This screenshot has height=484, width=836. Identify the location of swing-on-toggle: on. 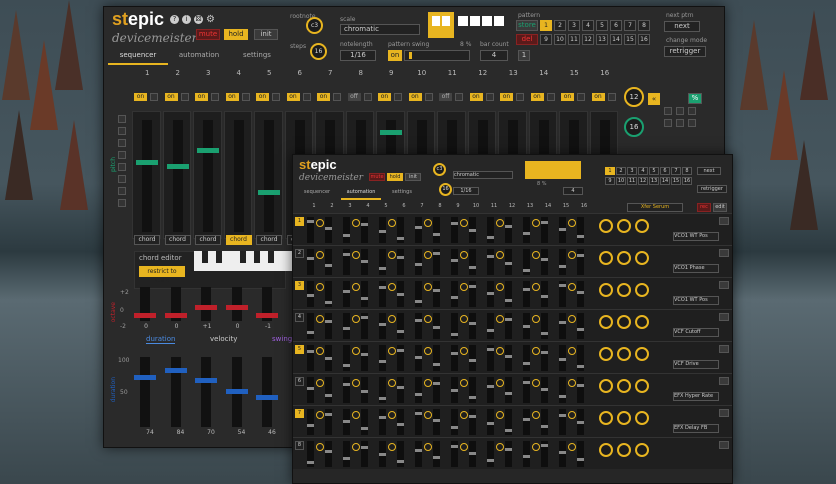
(395, 55).